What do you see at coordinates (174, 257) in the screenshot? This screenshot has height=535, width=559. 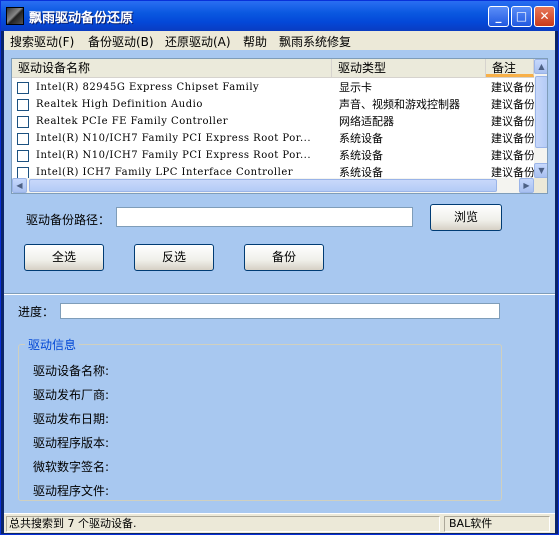 I see `invert-selection-button: 反选` at bounding box center [174, 257].